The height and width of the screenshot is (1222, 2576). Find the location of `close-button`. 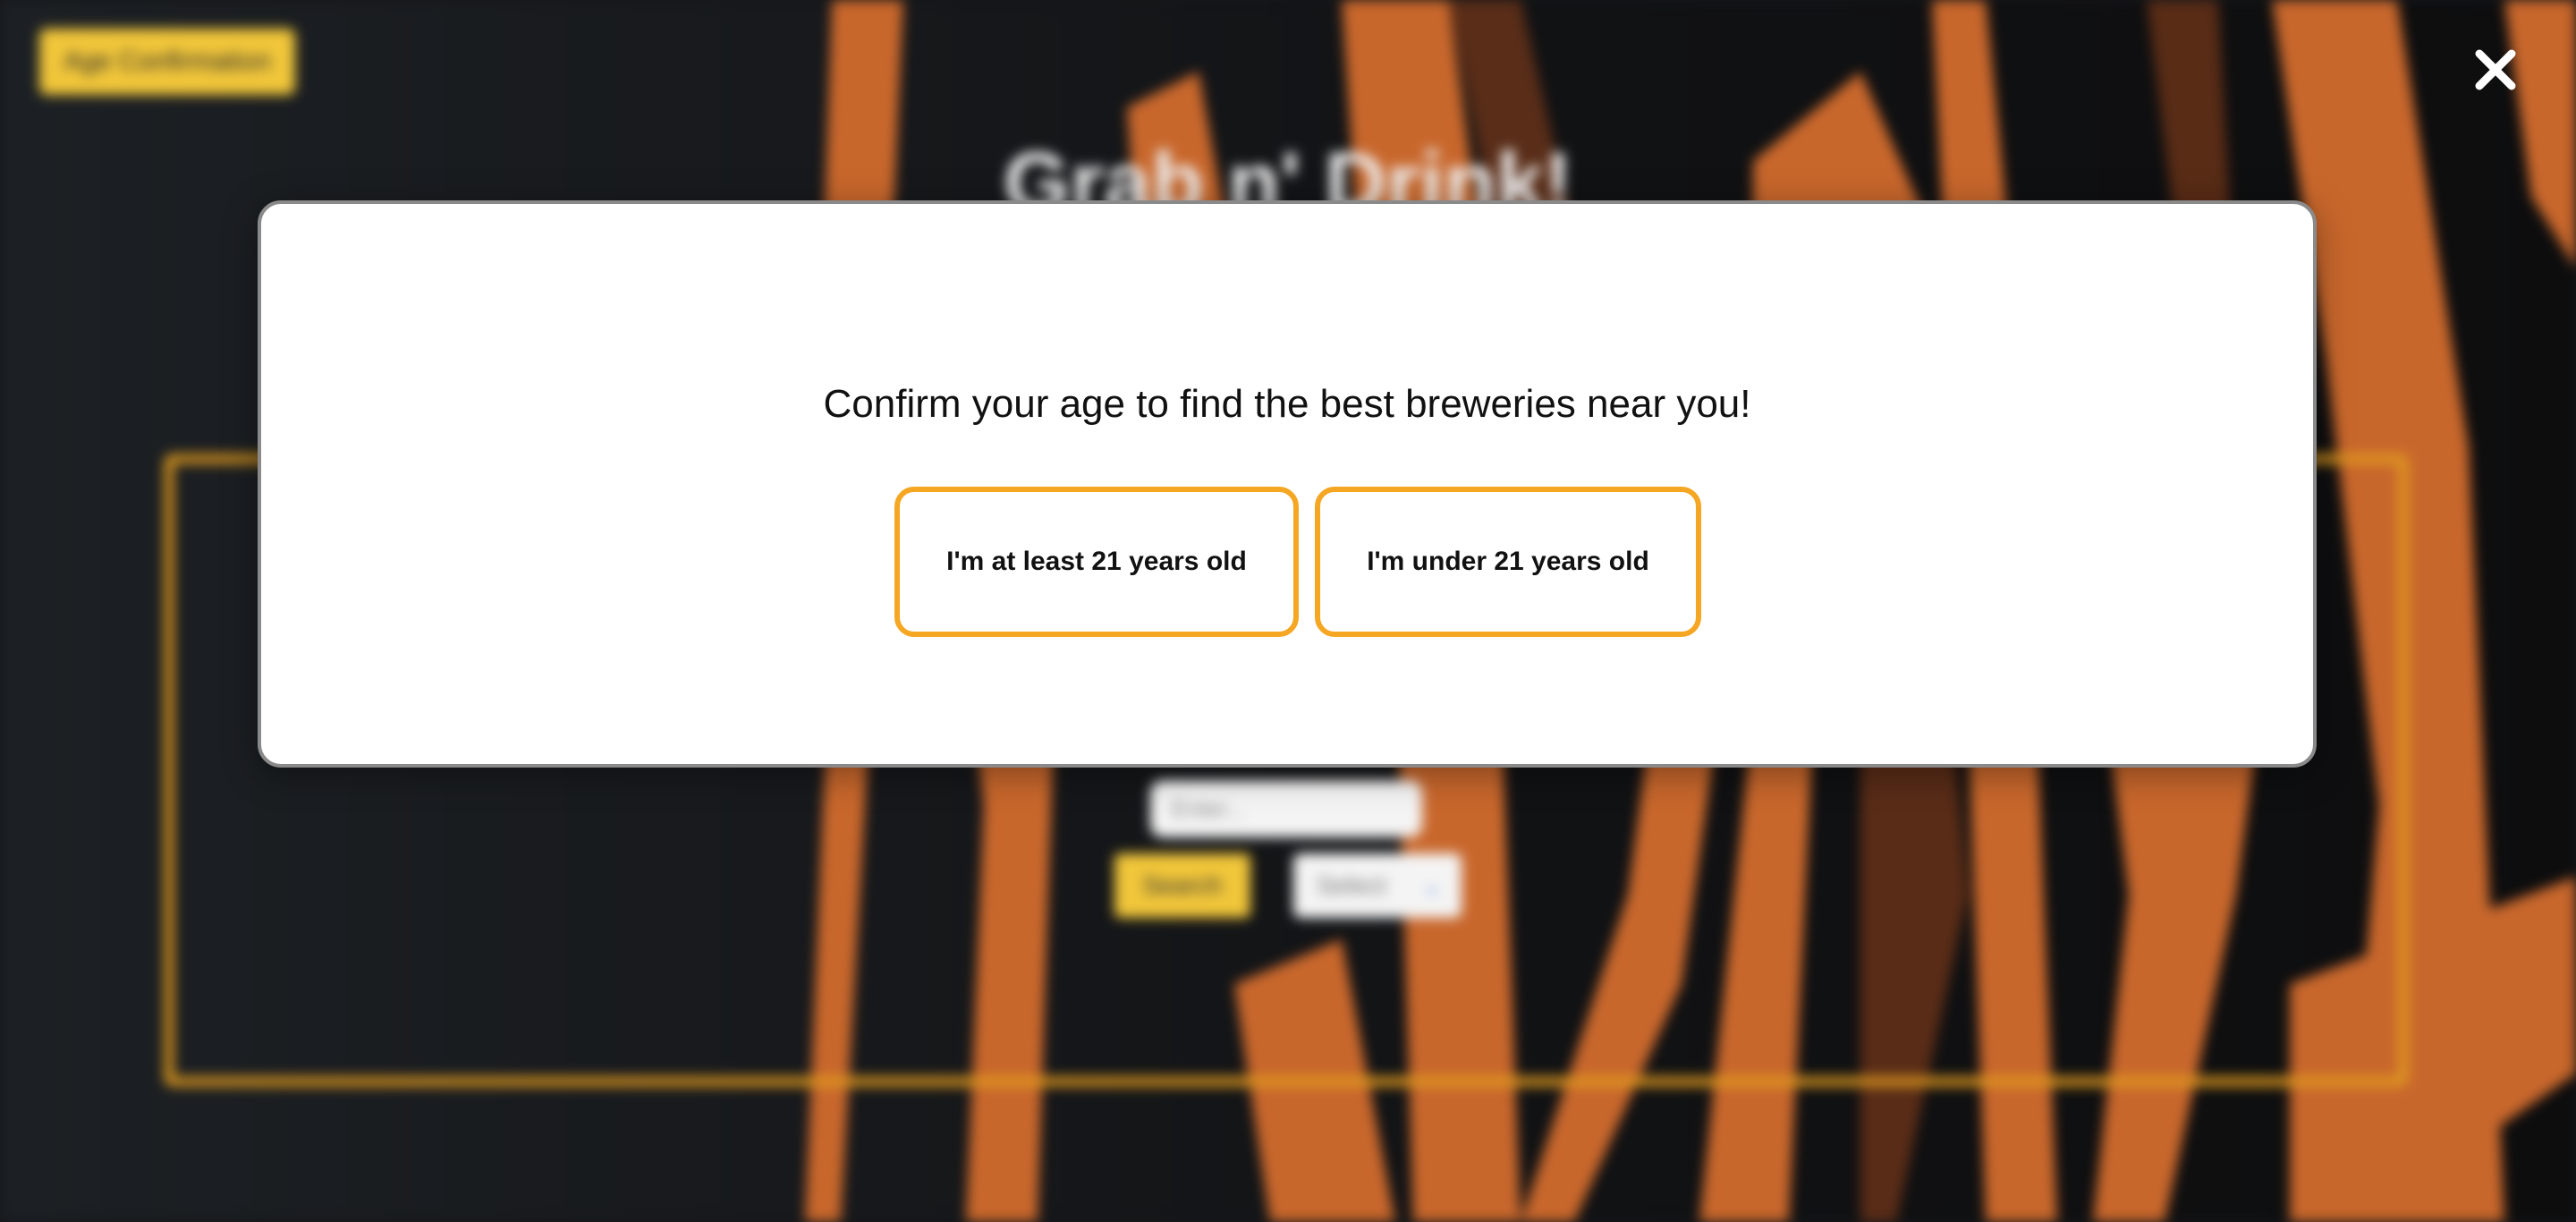

close-button is located at coordinates (2495, 69).